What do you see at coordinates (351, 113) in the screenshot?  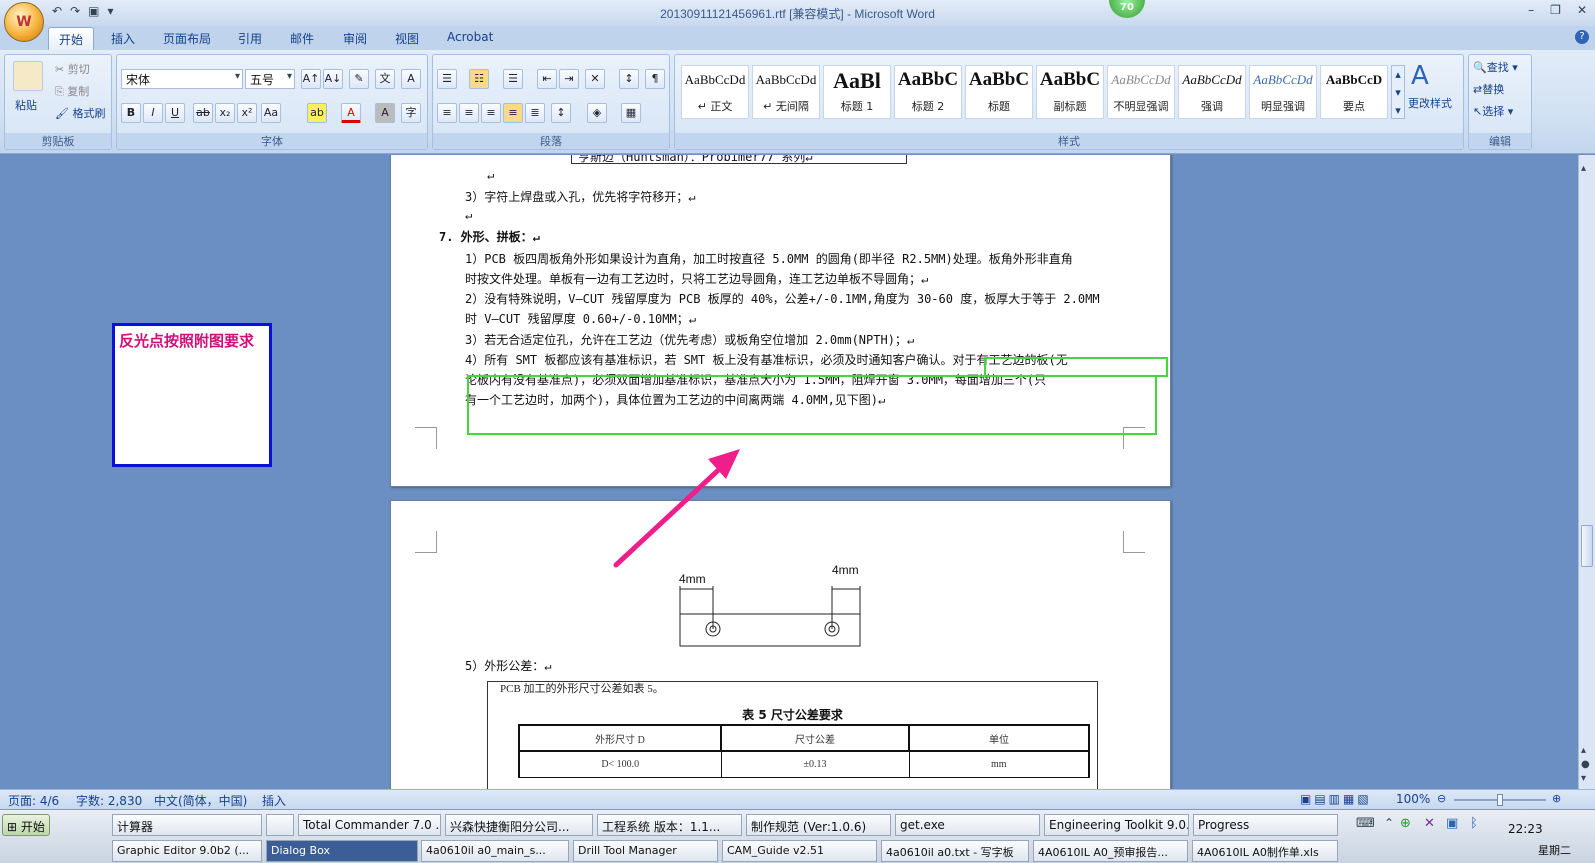 I see `font-color-icon: A` at bounding box center [351, 113].